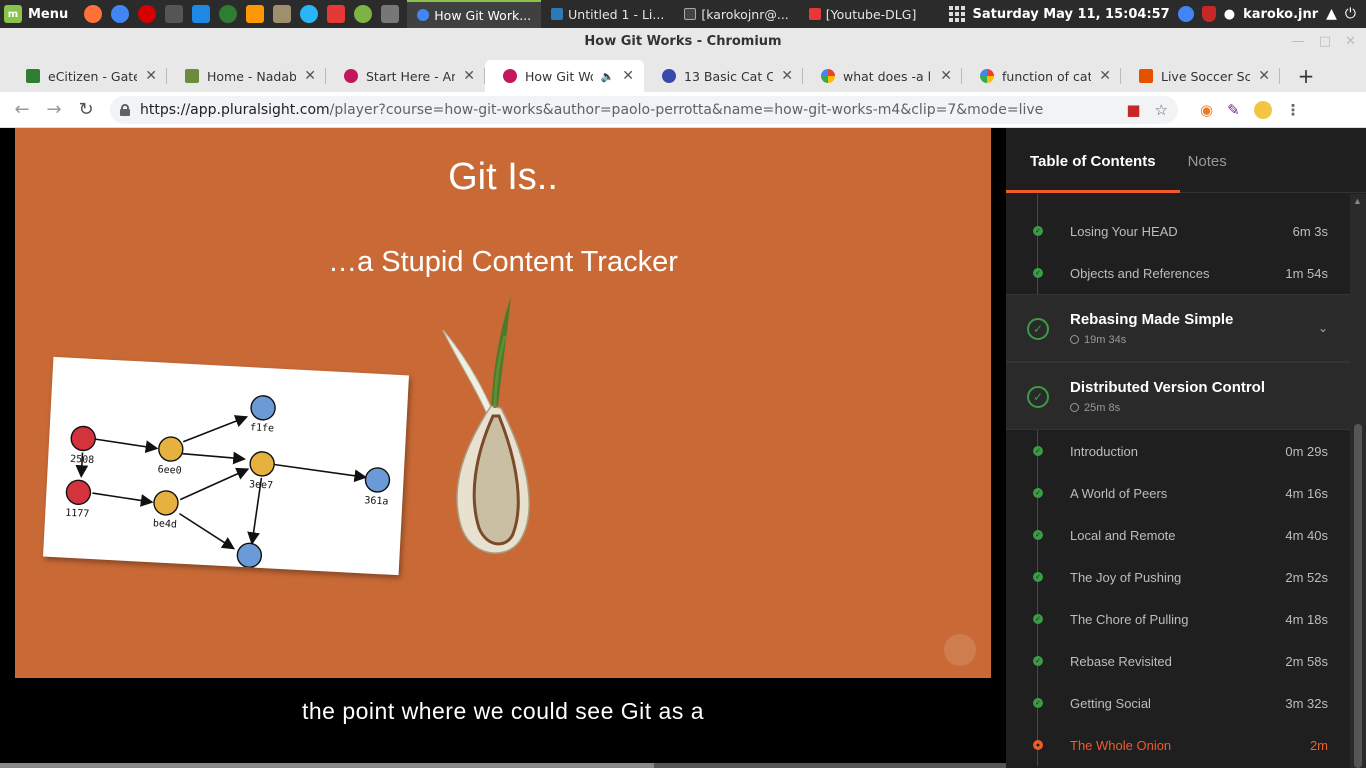  Describe the element at coordinates (255, 14) in the screenshot. I see `sublime-launcher-icon` at that location.